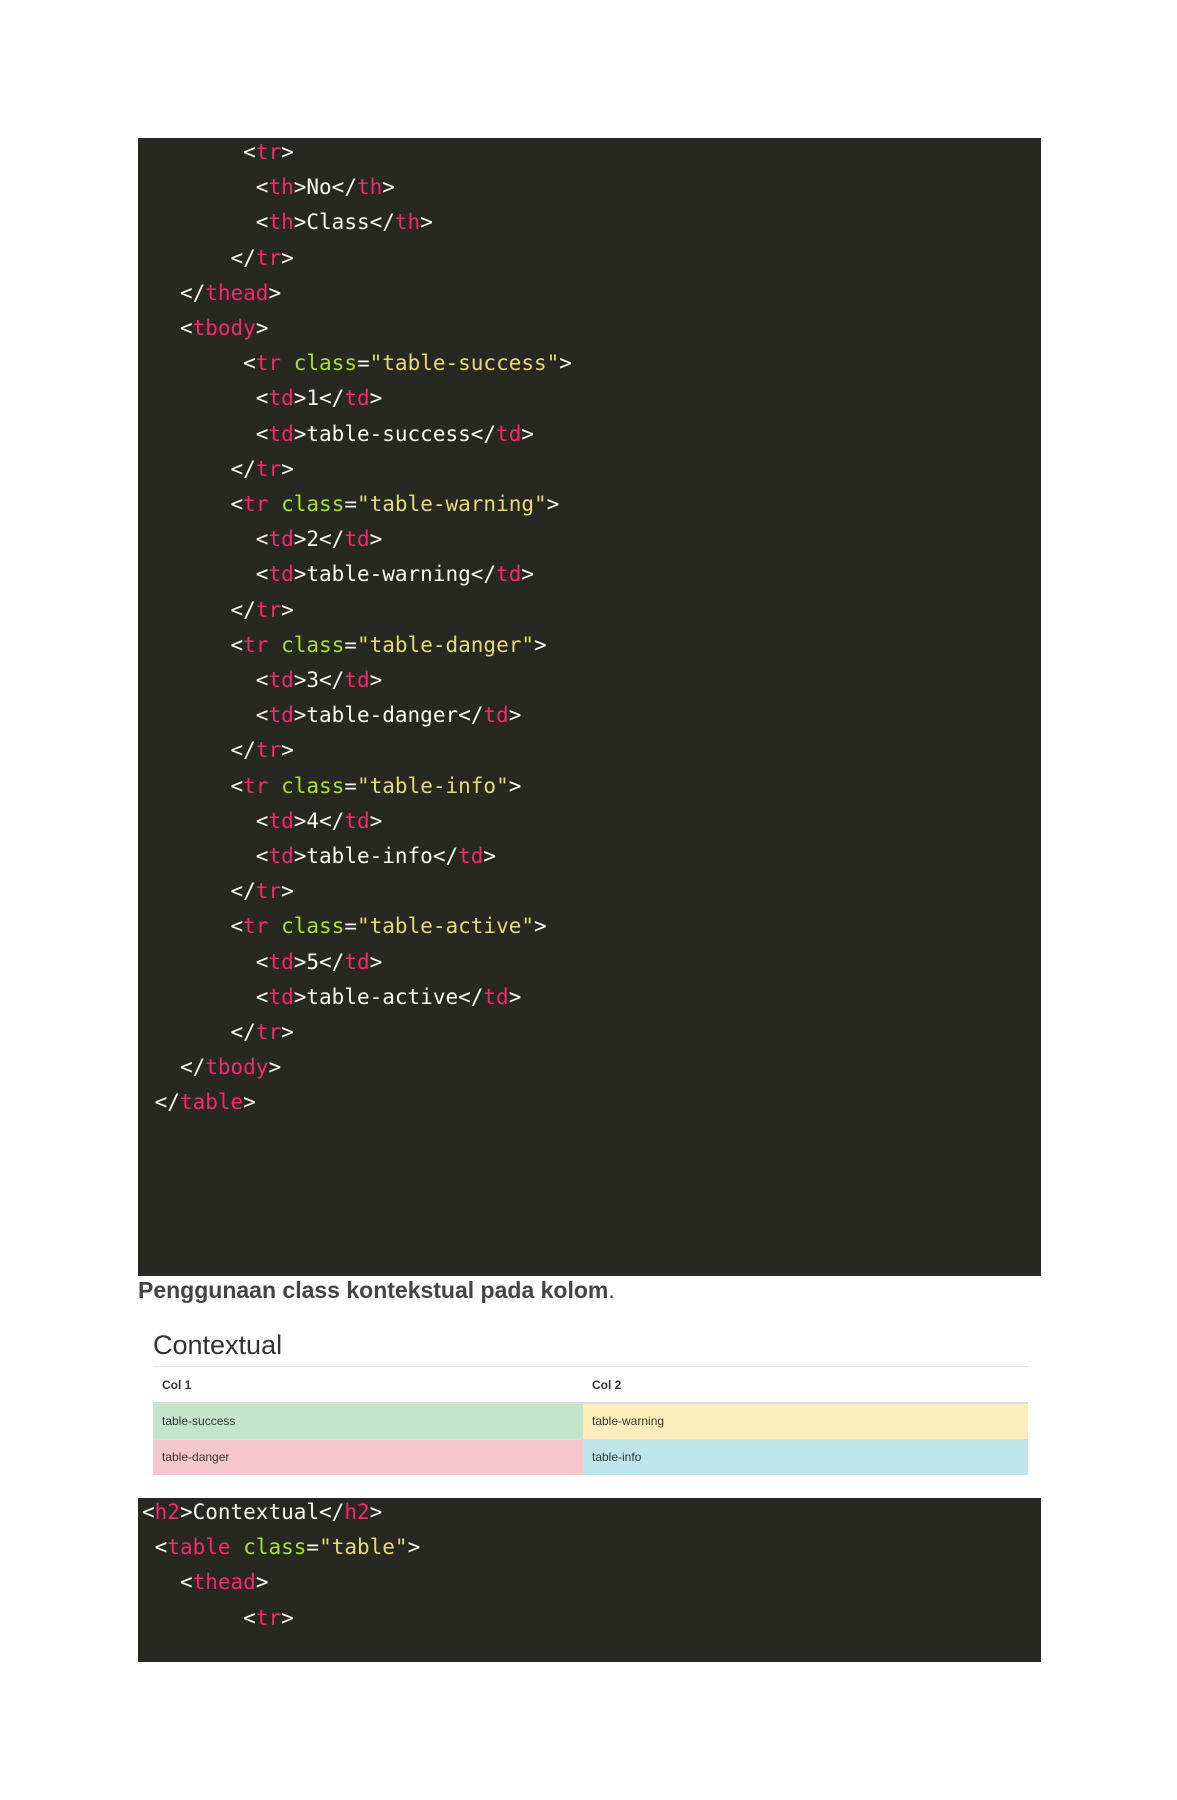 This screenshot has height=1800, width=1177. What do you see at coordinates (319, 820) in the screenshot?
I see `code-line: <td>4</td>` at bounding box center [319, 820].